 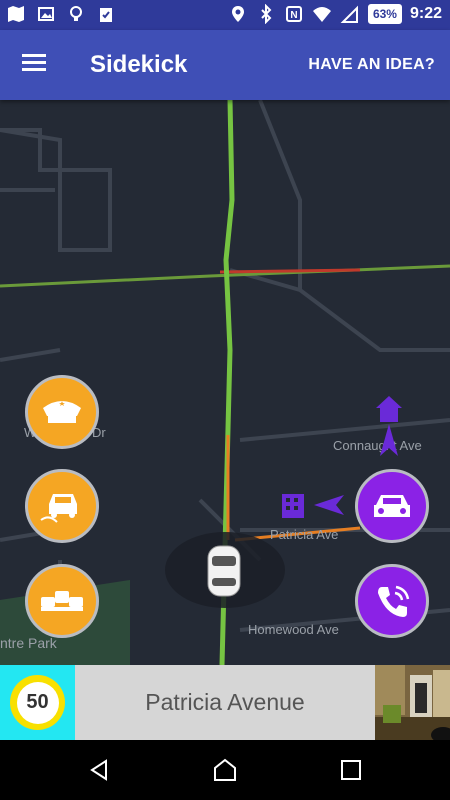 I want to click on camera-preview, so click(x=412, y=702).